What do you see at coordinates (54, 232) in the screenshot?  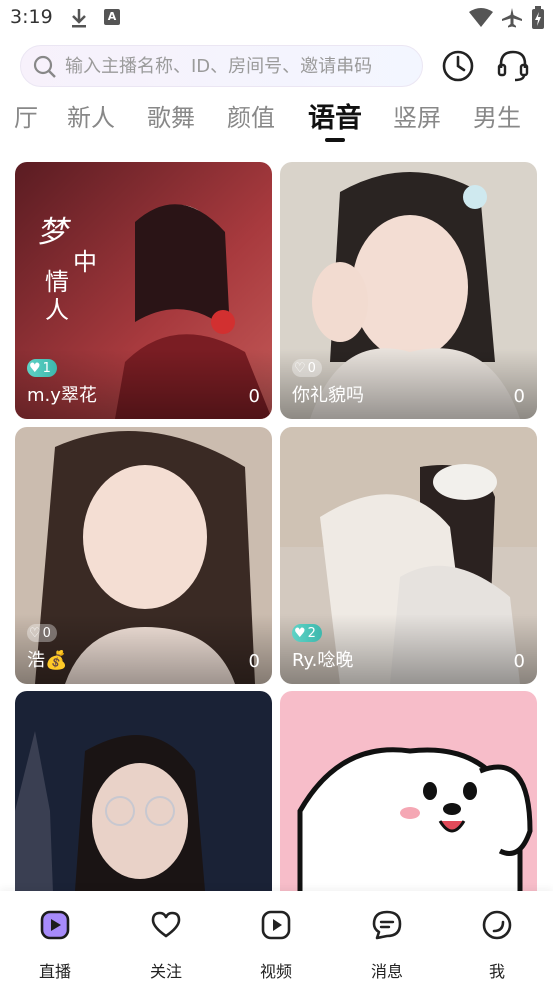 I see `card-overlay-text: 梦` at bounding box center [54, 232].